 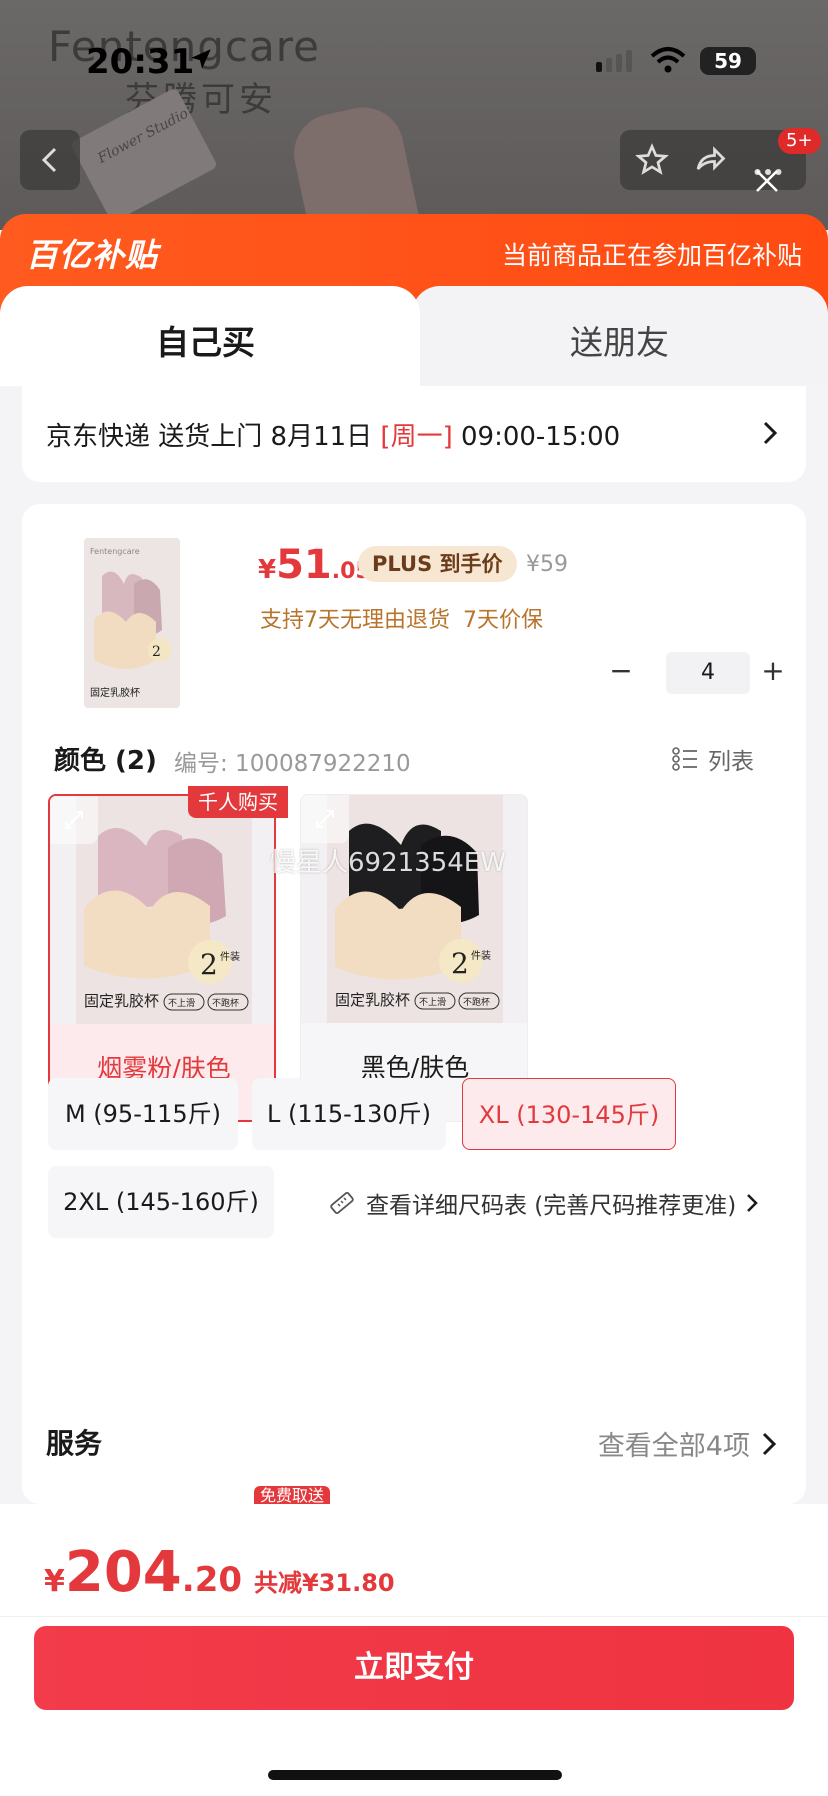 I want to click on delivery-window: 09:00-15:00, so click(x=536, y=437).